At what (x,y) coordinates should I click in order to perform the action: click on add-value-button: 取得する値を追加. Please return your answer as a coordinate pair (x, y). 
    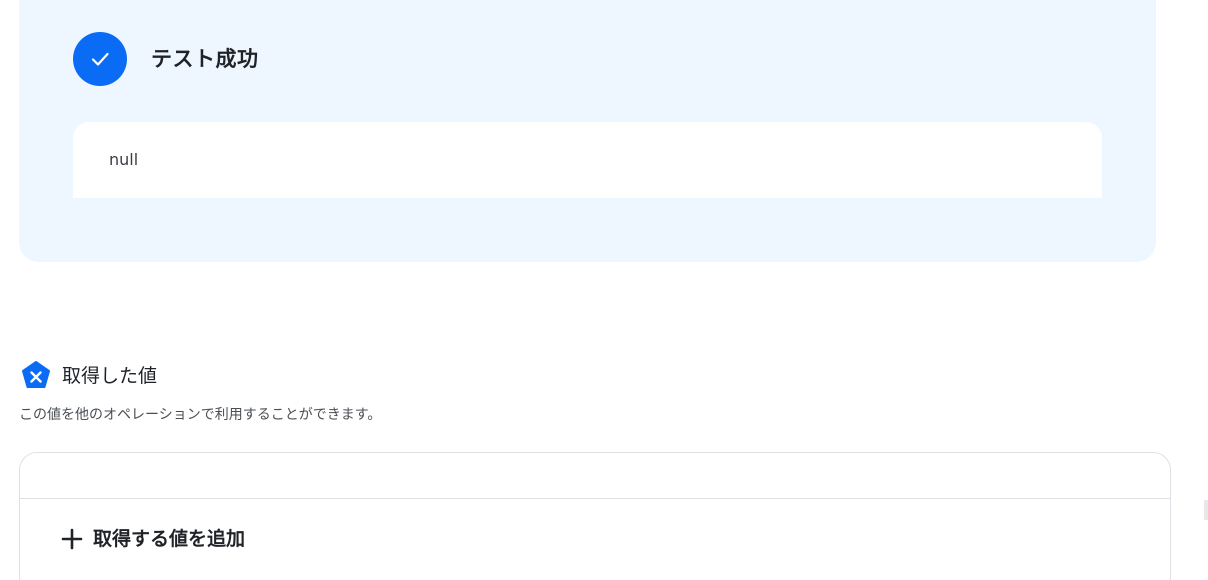
    Looking at the image, I should click on (153, 539).